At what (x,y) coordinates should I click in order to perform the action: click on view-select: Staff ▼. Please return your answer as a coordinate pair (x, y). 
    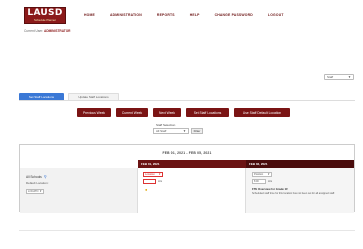
    Looking at the image, I should click on (339, 77).